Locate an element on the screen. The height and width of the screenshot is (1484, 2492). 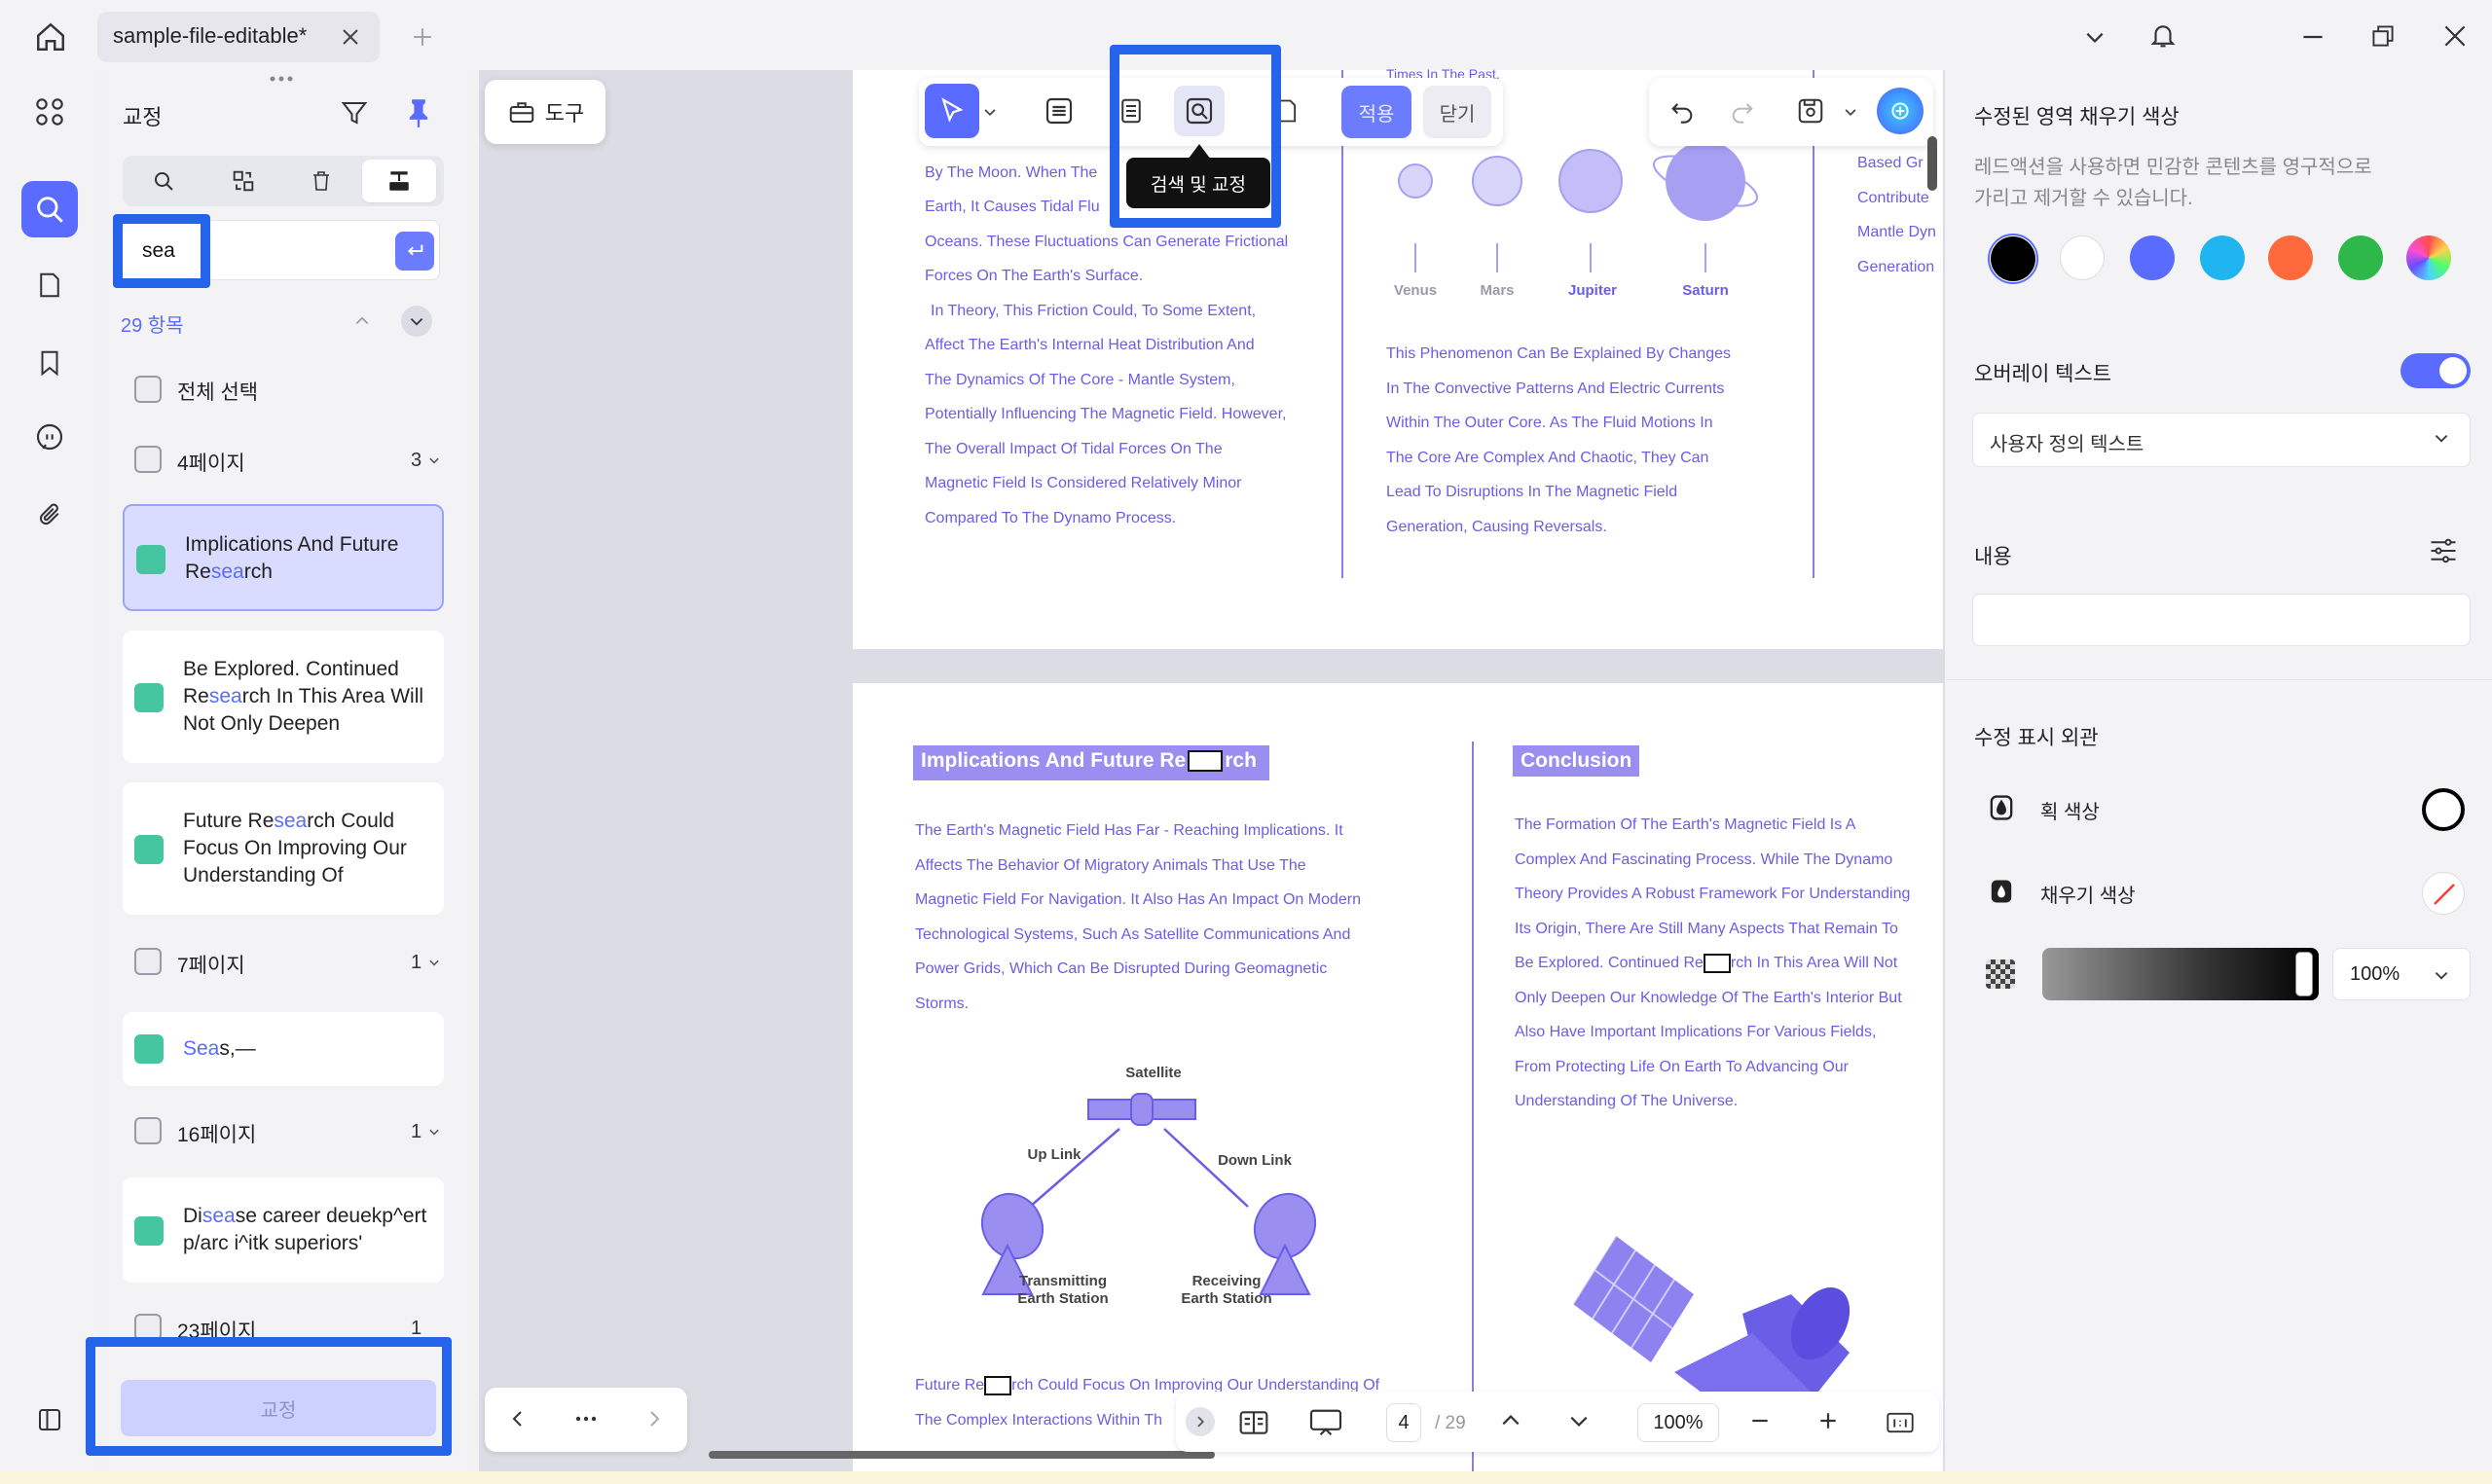
more-icon is located at coordinates (586, 1419).